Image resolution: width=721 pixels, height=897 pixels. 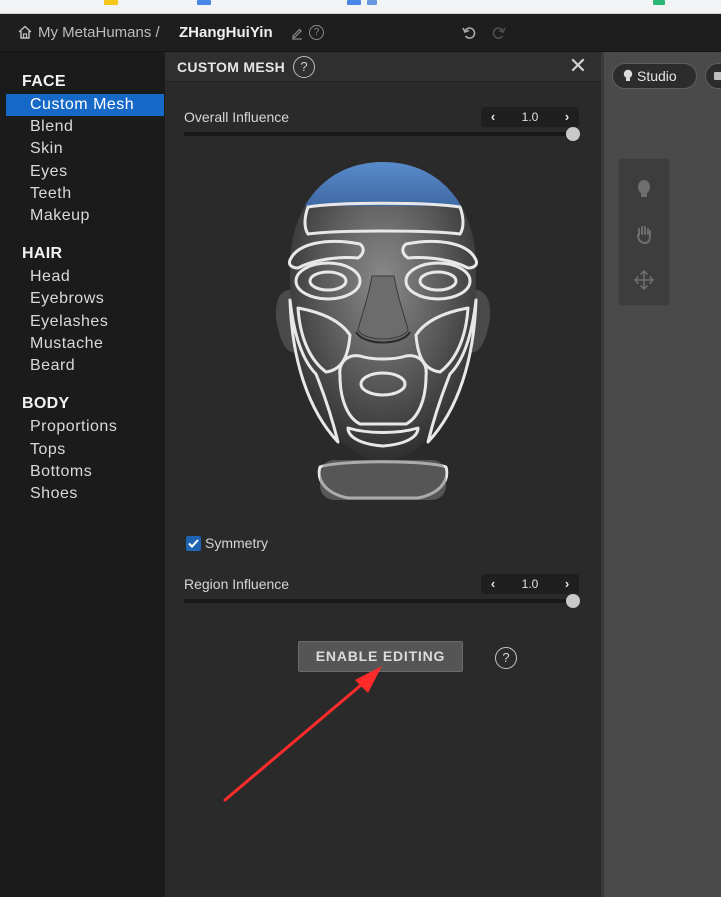 What do you see at coordinates (644, 188) in the screenshot?
I see `head-tool-icon` at bounding box center [644, 188].